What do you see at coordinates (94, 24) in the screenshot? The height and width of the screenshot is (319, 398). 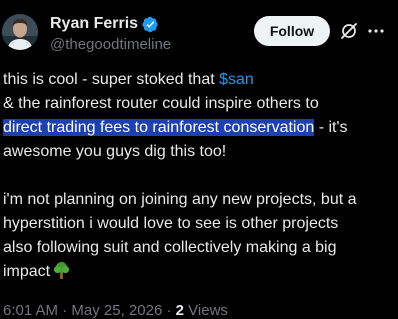 I see `display-name: Ryan Ferris` at bounding box center [94, 24].